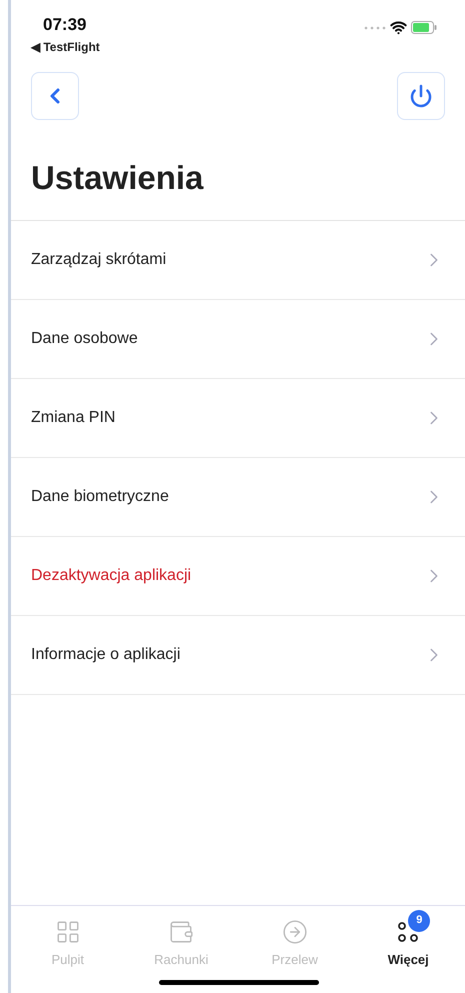 This screenshot has height=993, width=465. What do you see at coordinates (295, 959) in the screenshot?
I see `tab-label: Przelew` at bounding box center [295, 959].